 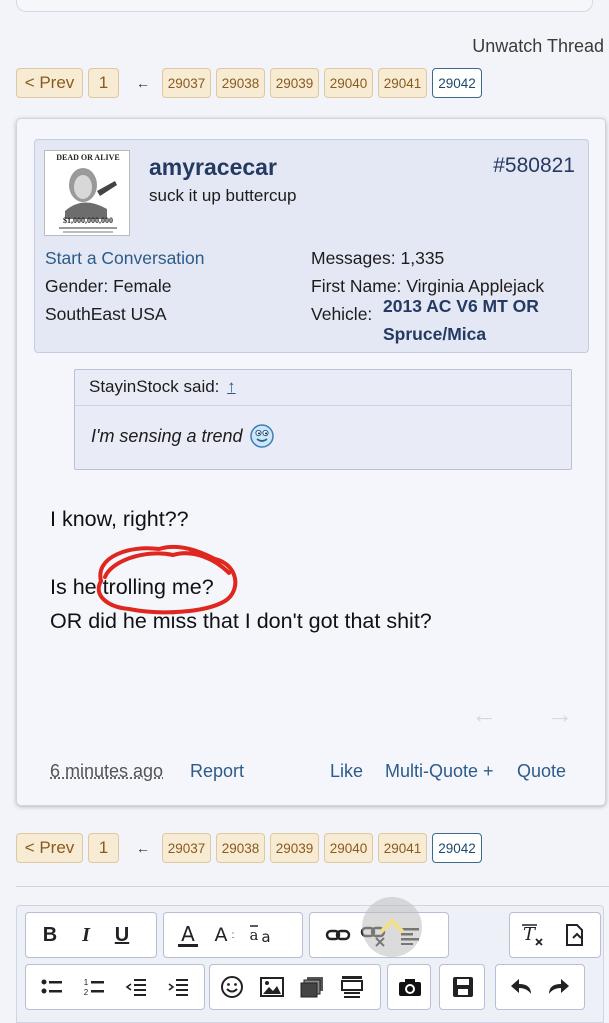 What do you see at coordinates (231, 386) in the screenshot?
I see `quote-source-link: ↑` at bounding box center [231, 386].